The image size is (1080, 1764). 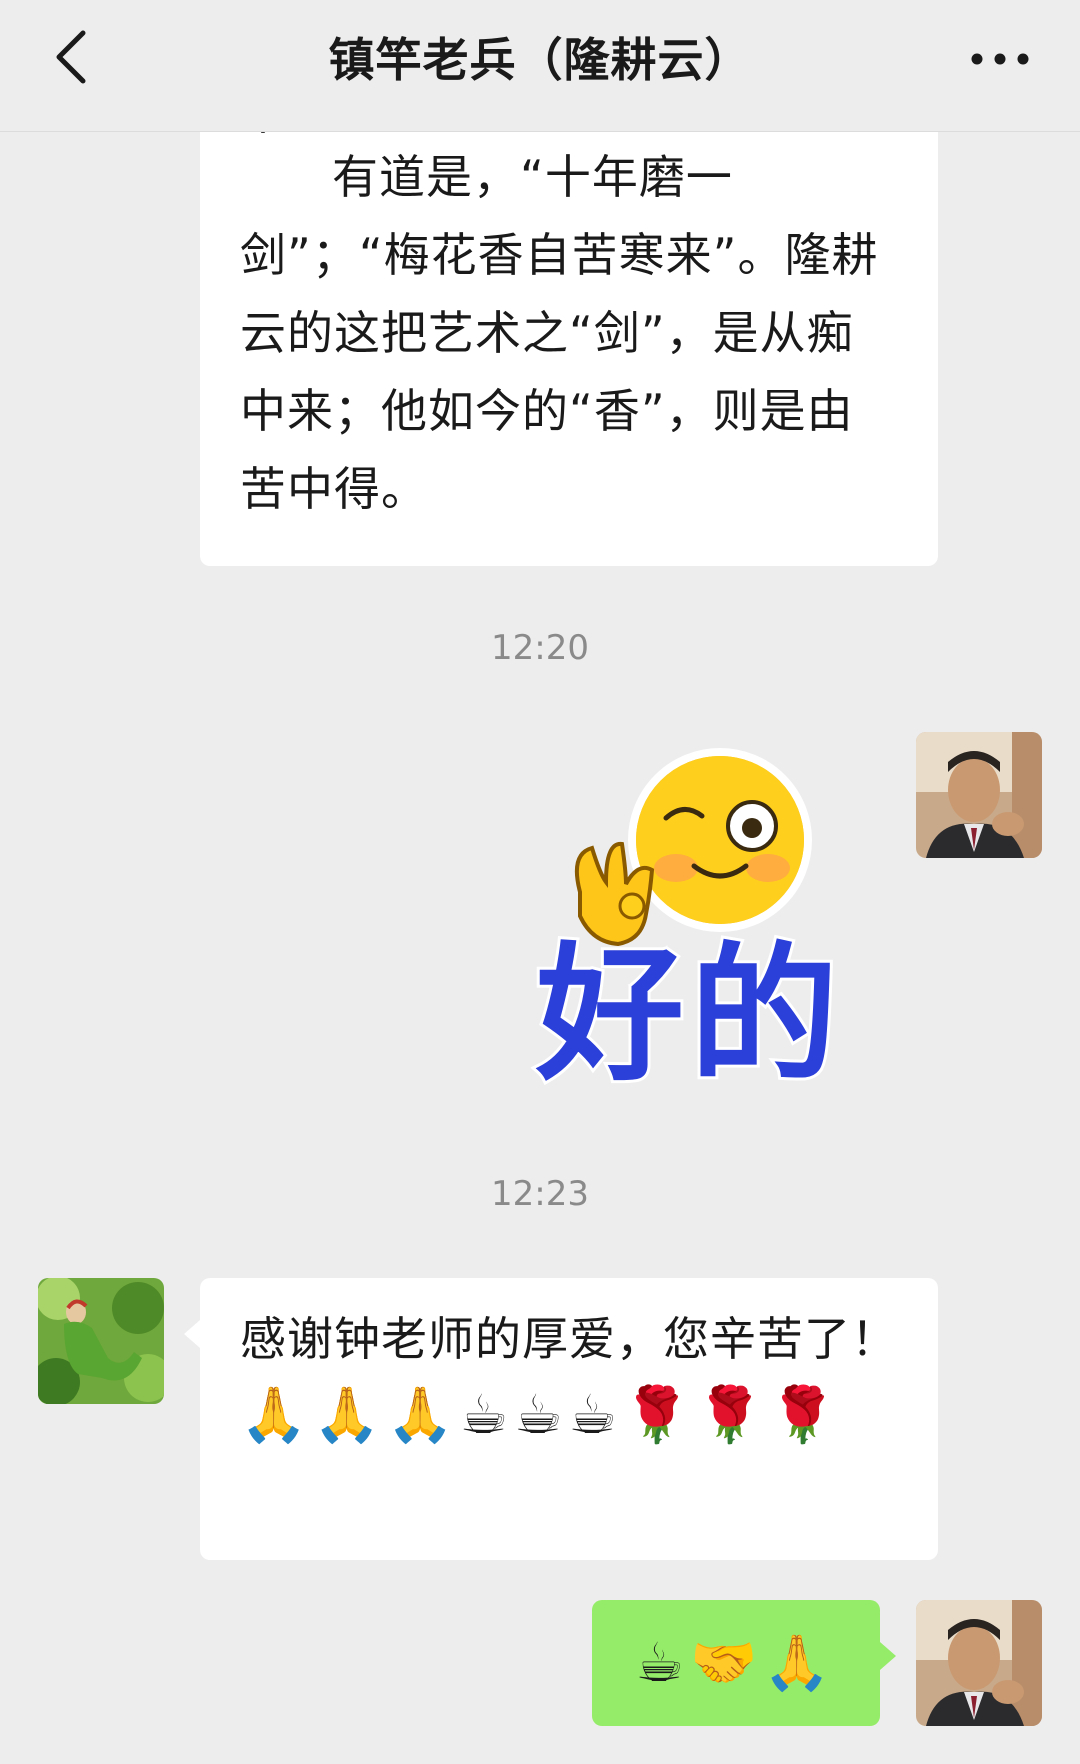 I want to click on timestamp: 12:20, so click(x=540, y=648).